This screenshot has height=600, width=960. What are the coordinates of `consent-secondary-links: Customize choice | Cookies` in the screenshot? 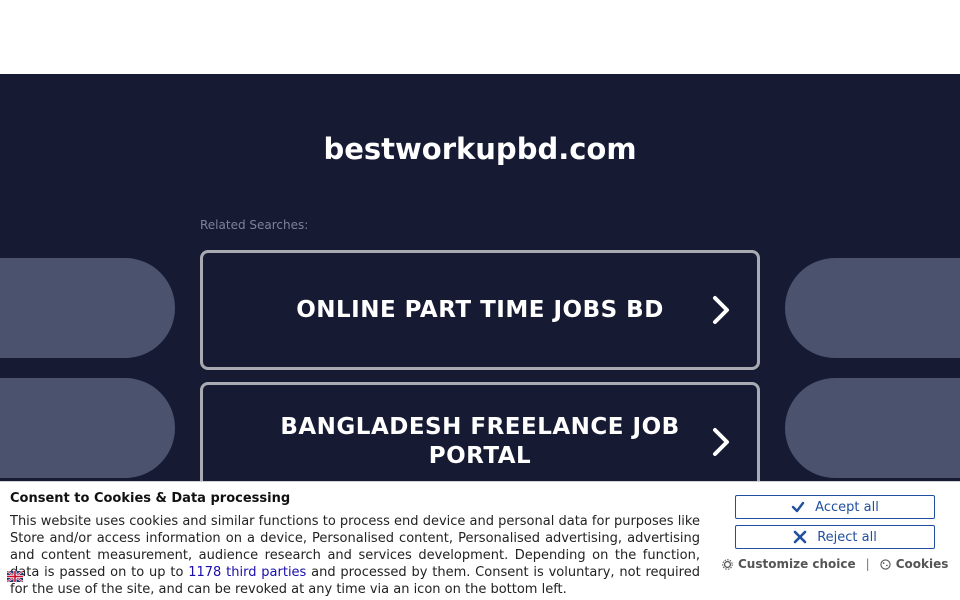 It's located at (838, 564).